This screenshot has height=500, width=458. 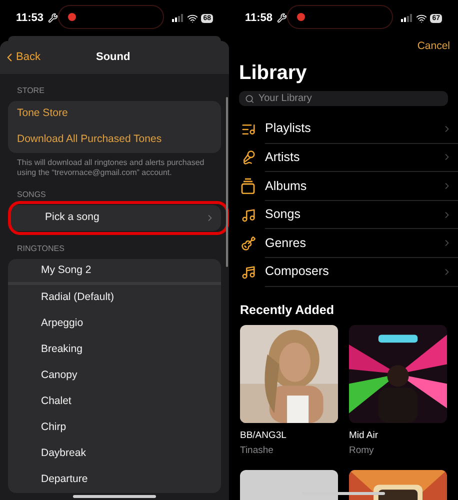 What do you see at coordinates (343, 215) in the screenshot?
I see `library-category-row: Songs` at bounding box center [343, 215].